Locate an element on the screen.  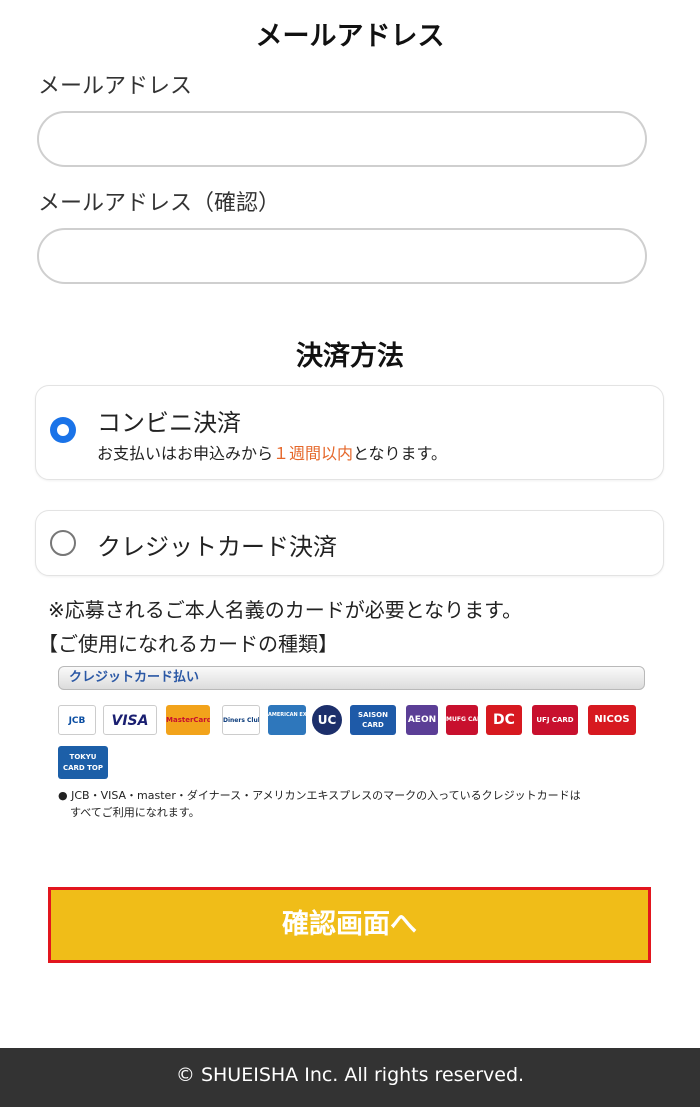
saison-logo: SAISON CARD is located at coordinates (373, 720).